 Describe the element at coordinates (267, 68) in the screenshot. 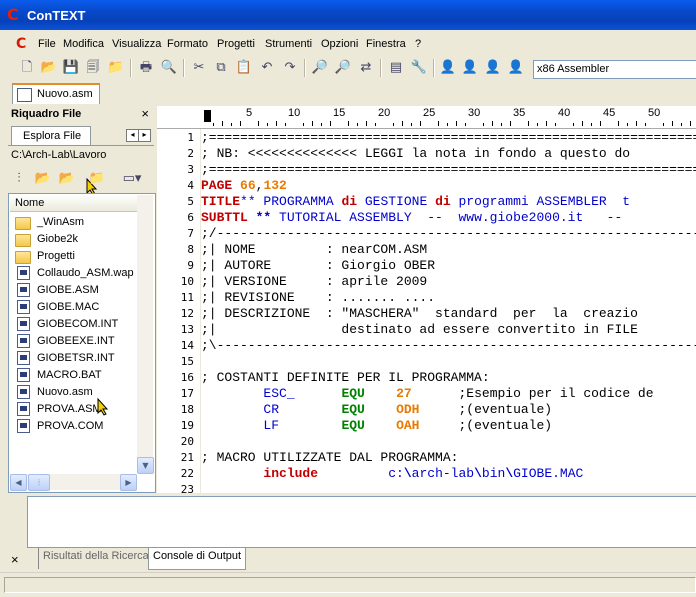

I see `undo-icon: ↶` at that location.